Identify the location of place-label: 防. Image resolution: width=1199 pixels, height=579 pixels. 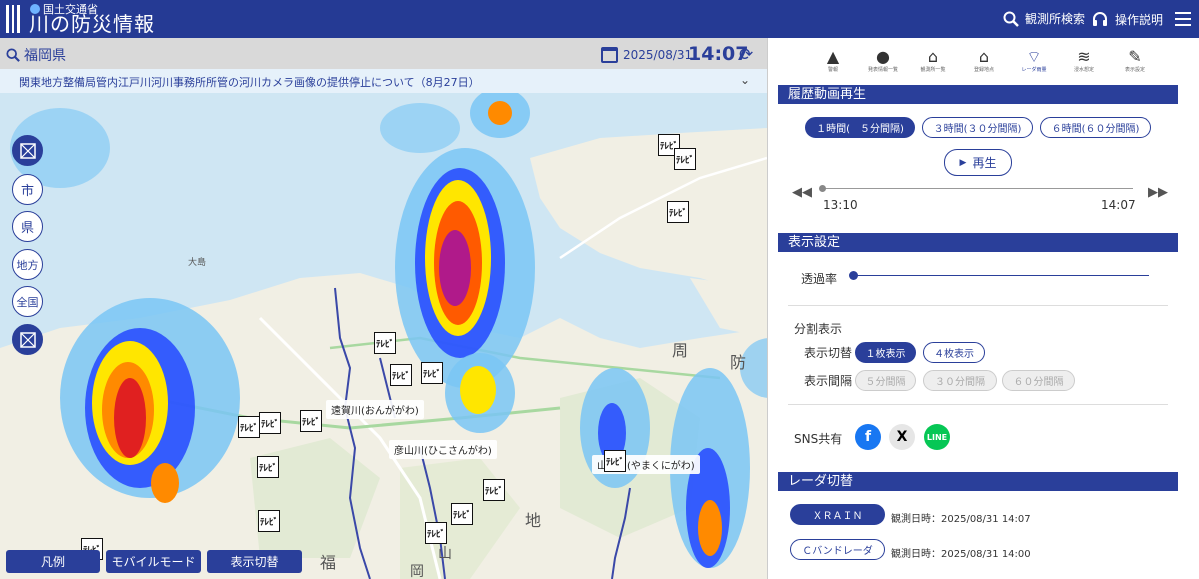
(738, 362).